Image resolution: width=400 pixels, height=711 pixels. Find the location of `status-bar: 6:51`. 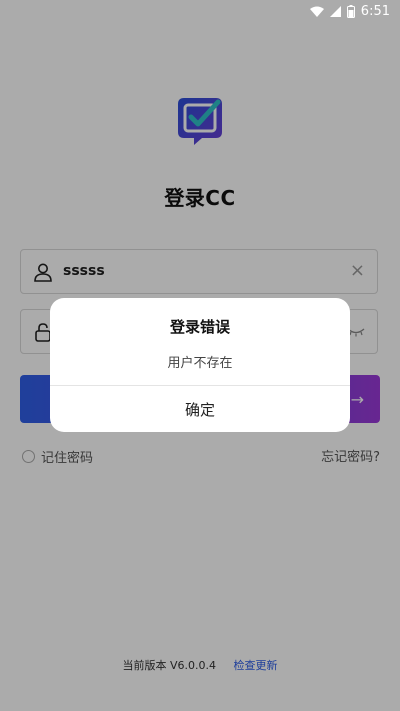

status-bar: 6:51 is located at coordinates (200, 11).